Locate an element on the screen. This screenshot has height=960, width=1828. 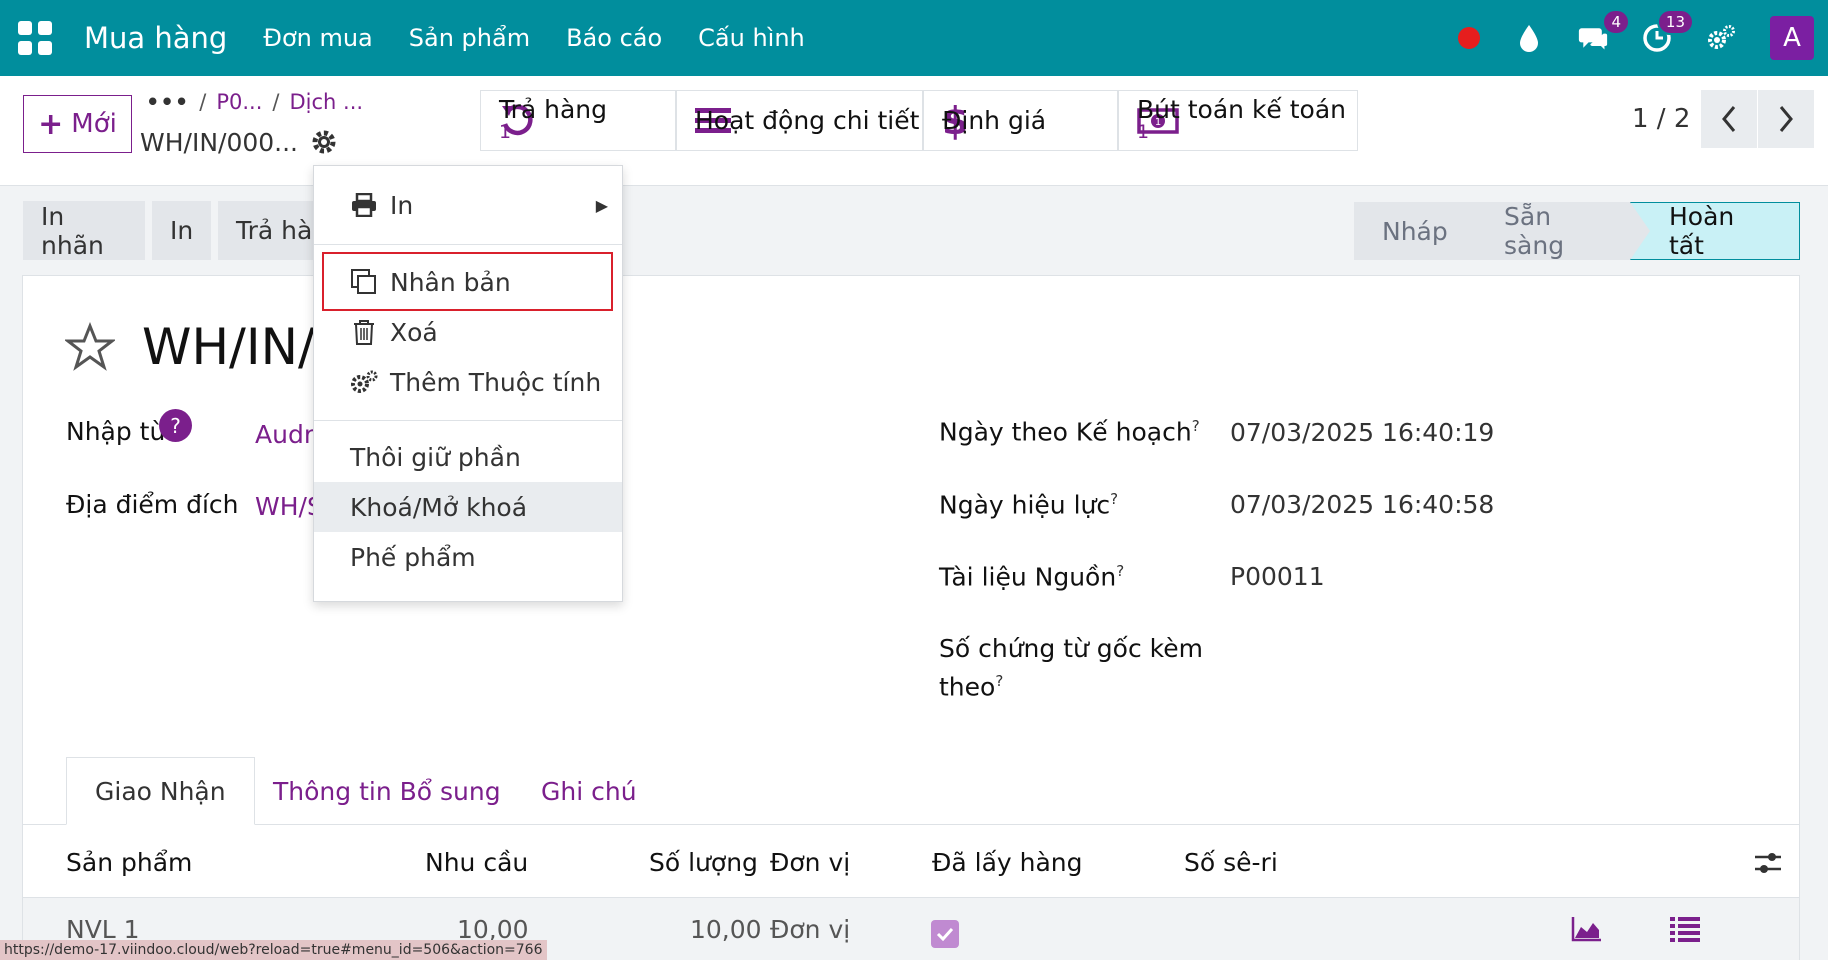
dropdown-item-scrap: Phế phẩm is located at coordinates (468, 557).